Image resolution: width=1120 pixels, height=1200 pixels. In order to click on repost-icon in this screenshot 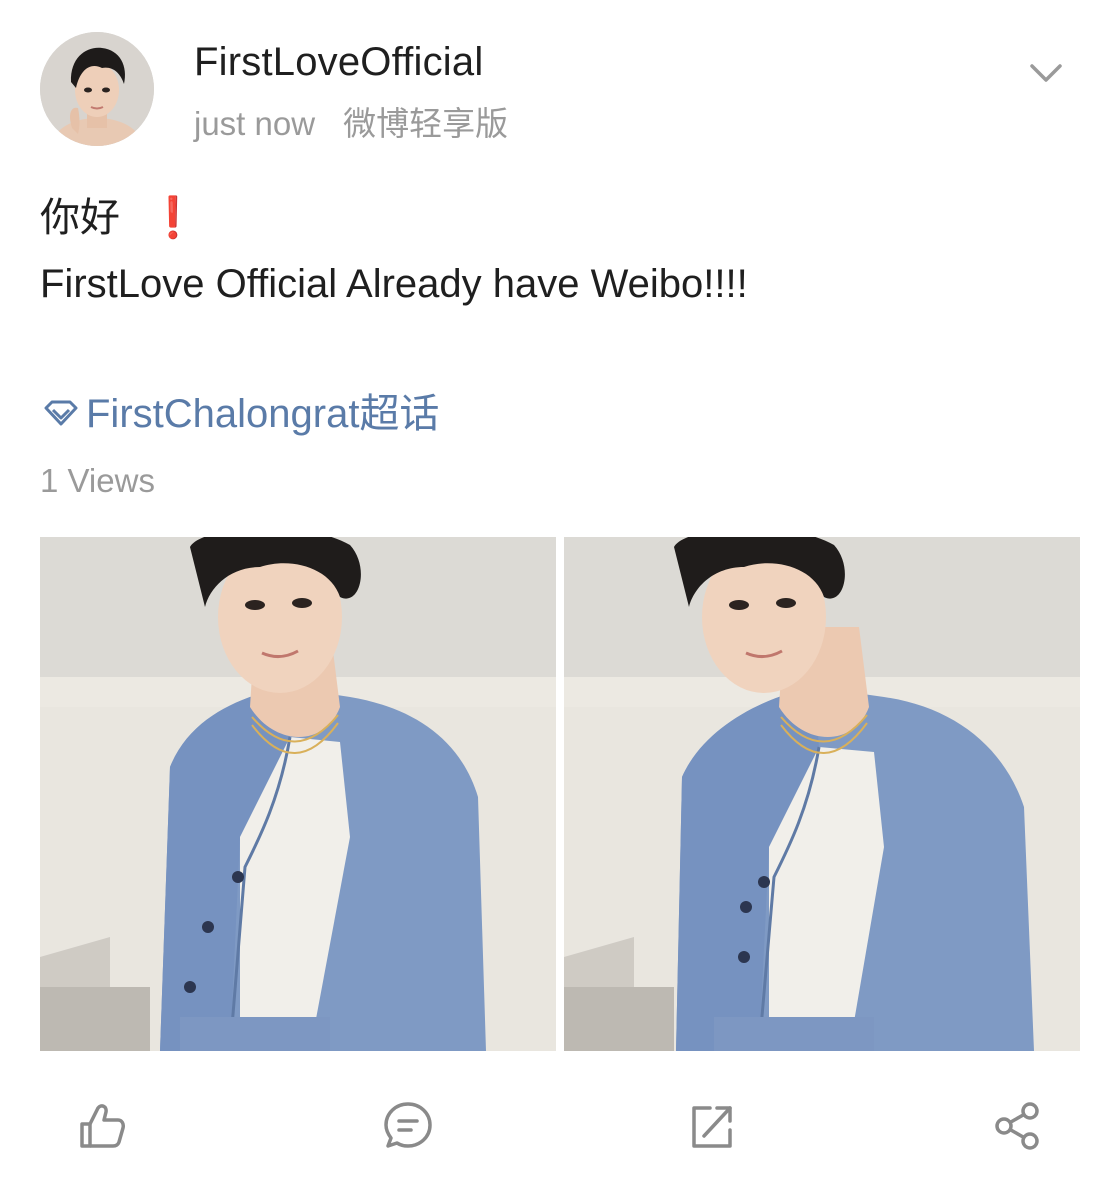, I will do `click(712, 1127)`.